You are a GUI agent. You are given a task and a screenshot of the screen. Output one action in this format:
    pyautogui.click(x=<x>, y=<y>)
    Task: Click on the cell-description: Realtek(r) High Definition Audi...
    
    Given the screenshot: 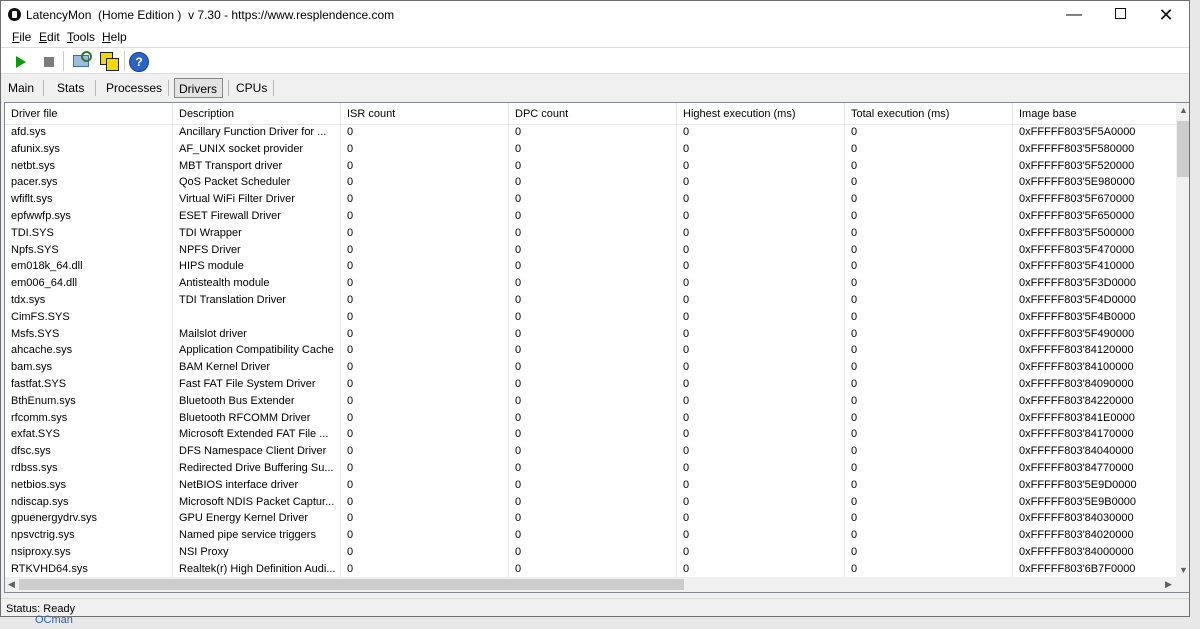 What is the action you would take?
    pyautogui.click(x=257, y=569)
    